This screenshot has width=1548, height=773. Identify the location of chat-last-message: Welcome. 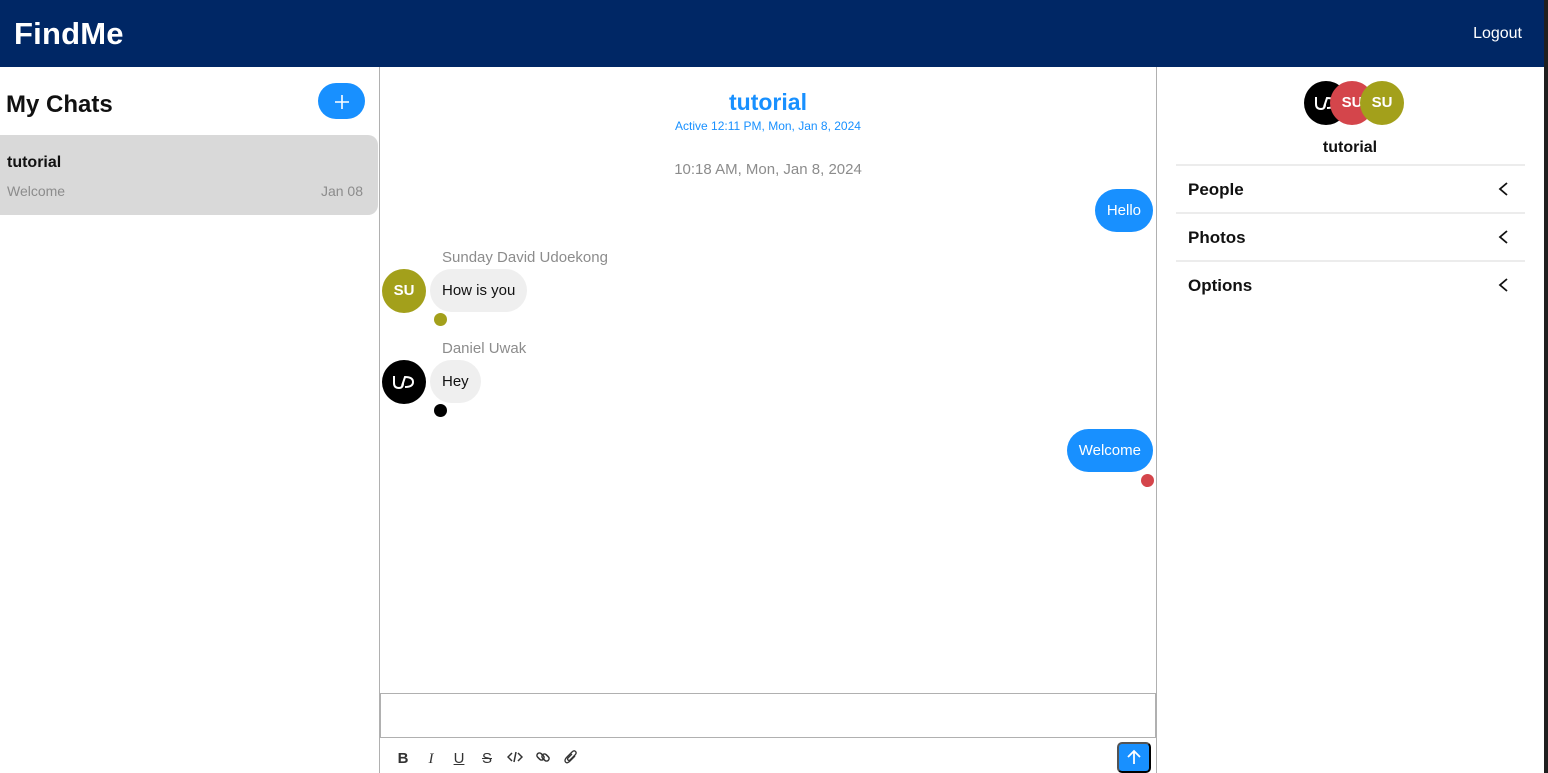
(36, 191).